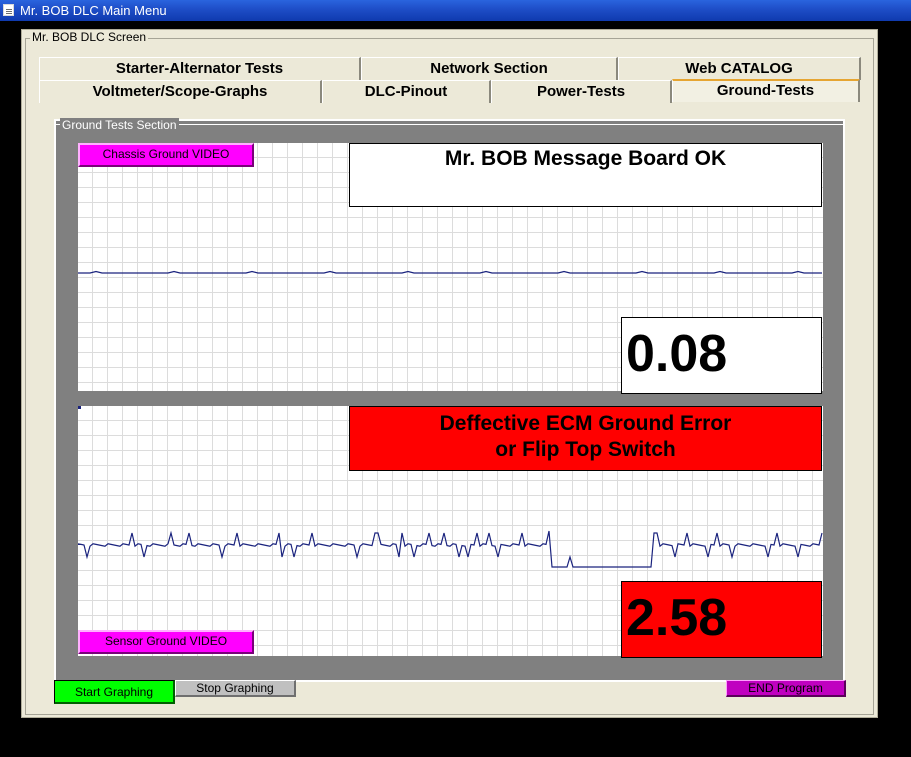 This screenshot has width=911, height=757. I want to click on sensor-ground-value: 2.58, so click(721, 619).